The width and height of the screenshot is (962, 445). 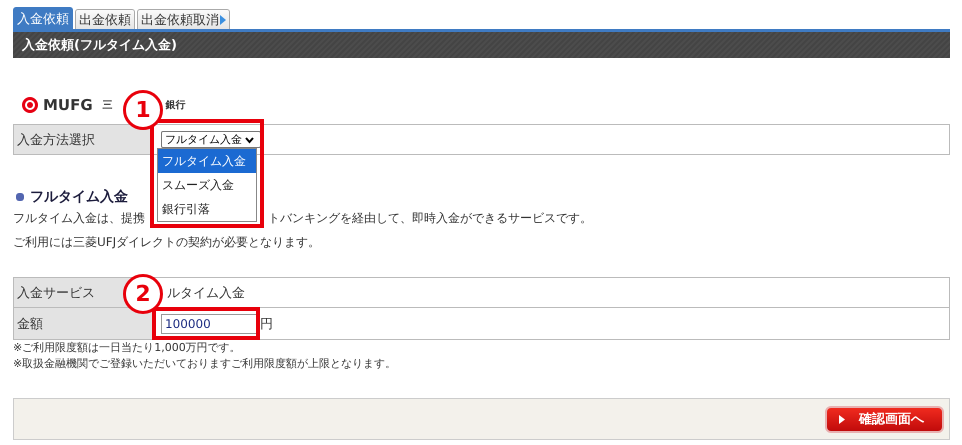 What do you see at coordinates (207, 209) in the screenshot?
I see `dropdown-option: 銀行引落` at bounding box center [207, 209].